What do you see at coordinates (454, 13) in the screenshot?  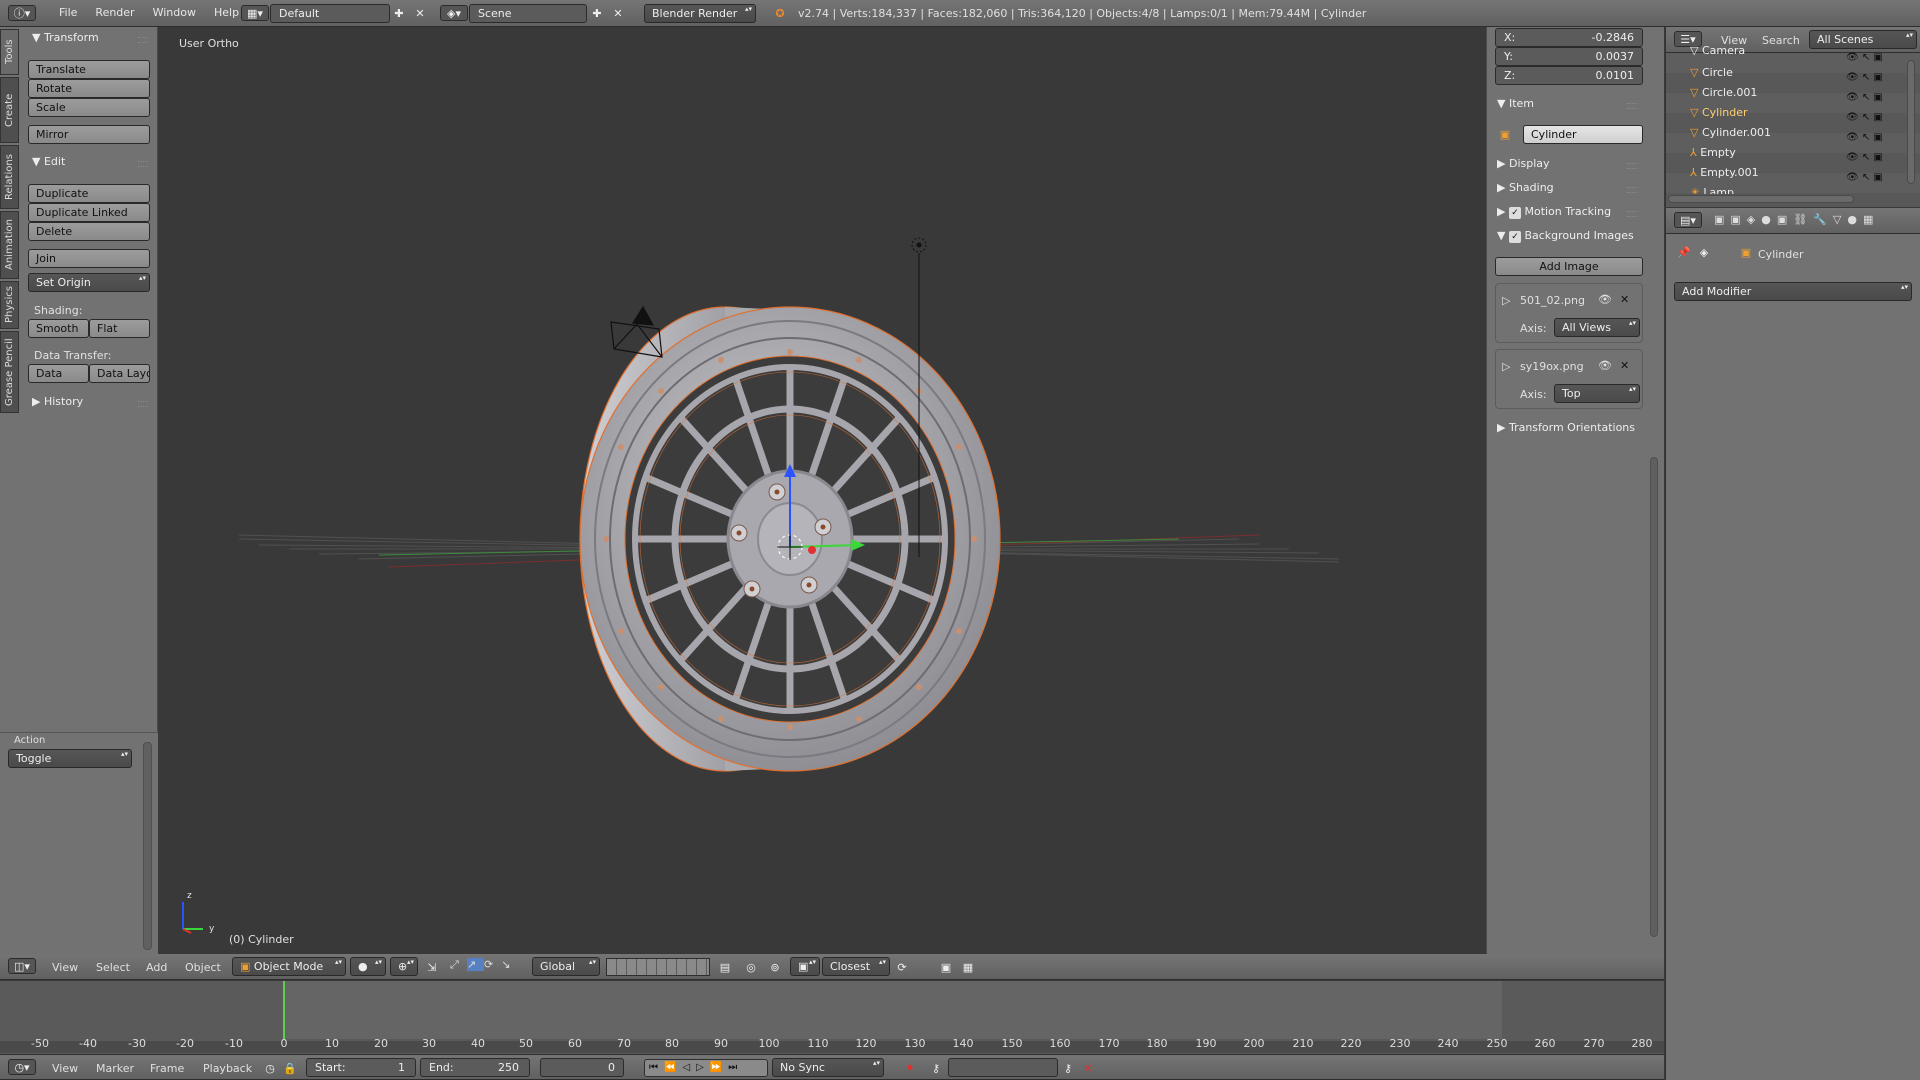 I see `scene-icon: ◈▾` at bounding box center [454, 13].